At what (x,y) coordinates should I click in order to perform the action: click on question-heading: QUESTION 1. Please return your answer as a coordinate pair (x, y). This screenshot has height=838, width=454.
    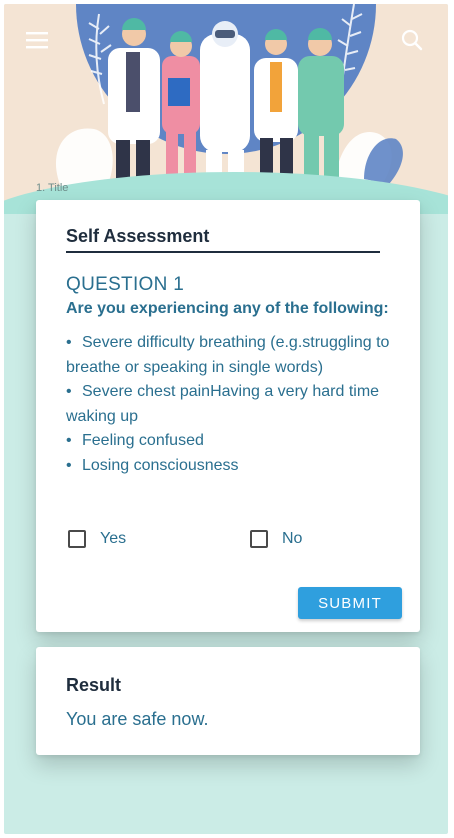
    Looking at the image, I should click on (125, 284).